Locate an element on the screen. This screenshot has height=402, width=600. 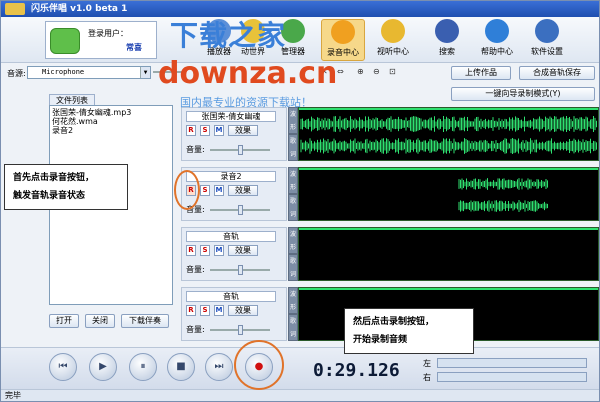
close-button: 关闭 is located at coordinates (100, 321).